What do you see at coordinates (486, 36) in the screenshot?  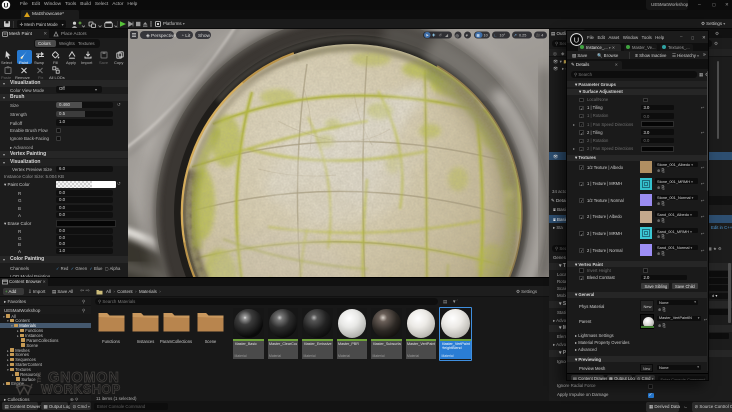 I see `svg-text: 10` at bounding box center [486, 36].